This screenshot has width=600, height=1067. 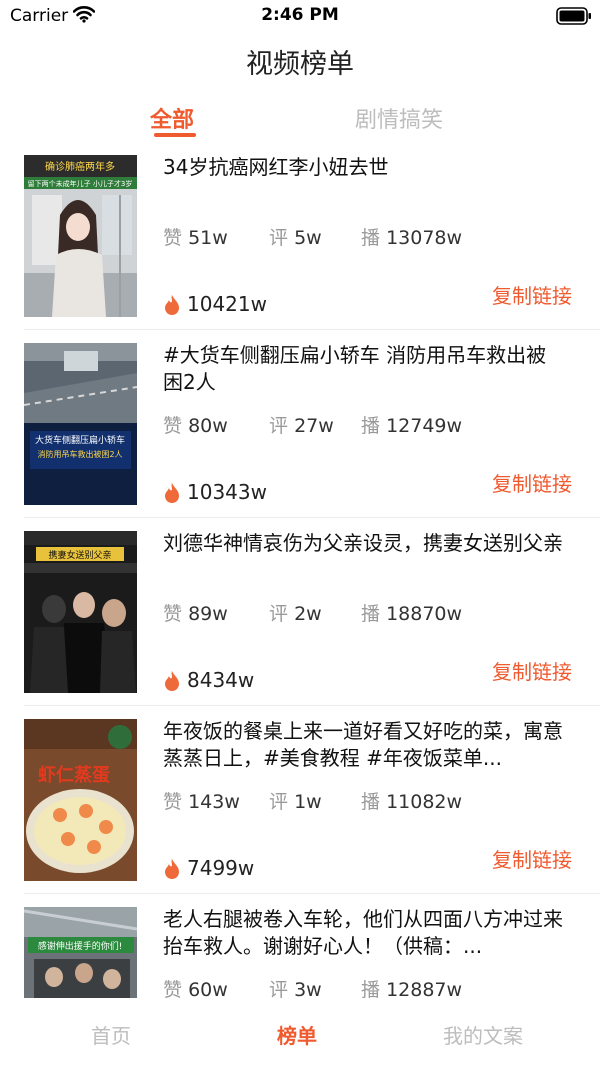 I want to click on status-bar: Carrier 2:46 PM, so click(x=300, y=16).